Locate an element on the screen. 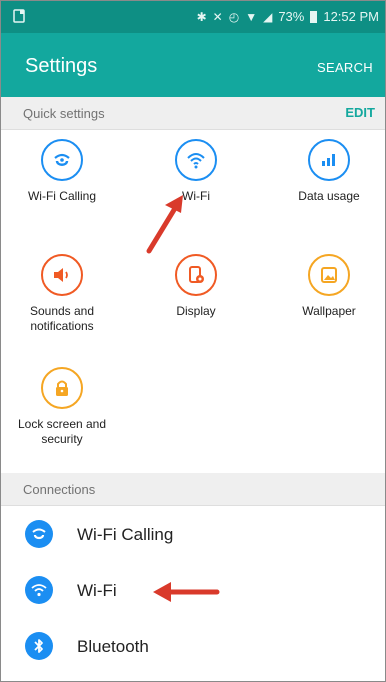  annotation-arrow-up is located at coordinates (164, 224).